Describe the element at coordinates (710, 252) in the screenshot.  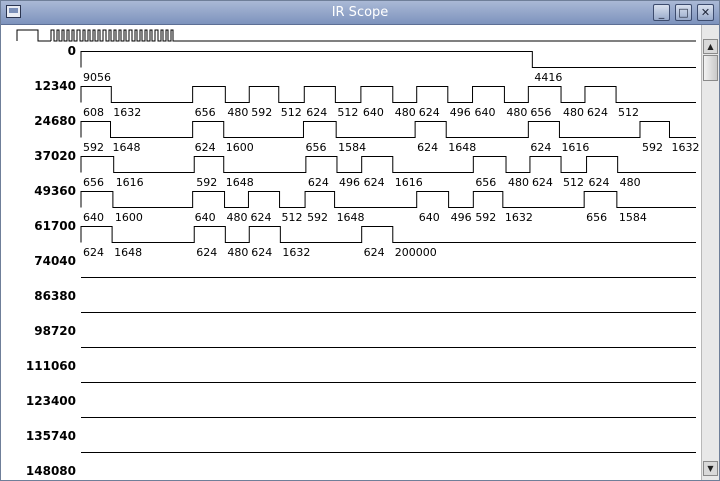
I see `vertical-scrollbar: ▲ ▼` at that location.